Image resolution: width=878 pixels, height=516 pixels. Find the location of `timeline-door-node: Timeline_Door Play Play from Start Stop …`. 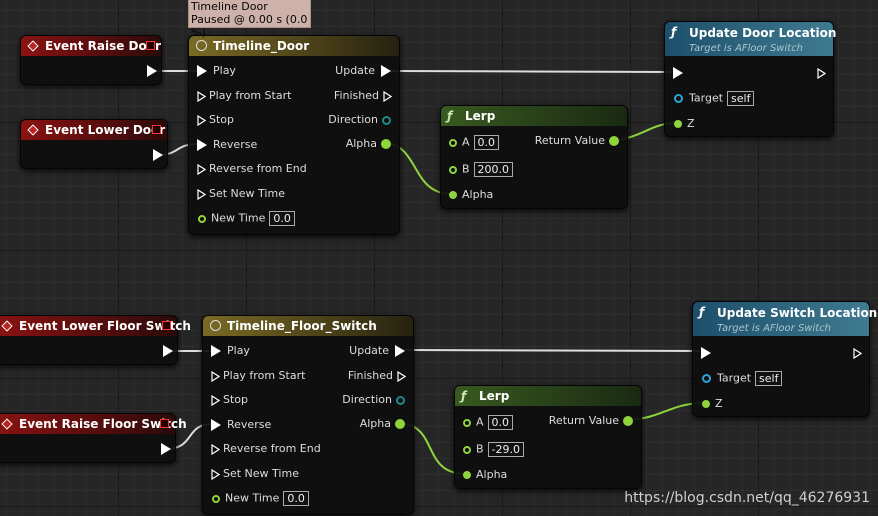

timeline-door-node: Timeline_Door Play Play from Start Stop … is located at coordinates (294, 135).